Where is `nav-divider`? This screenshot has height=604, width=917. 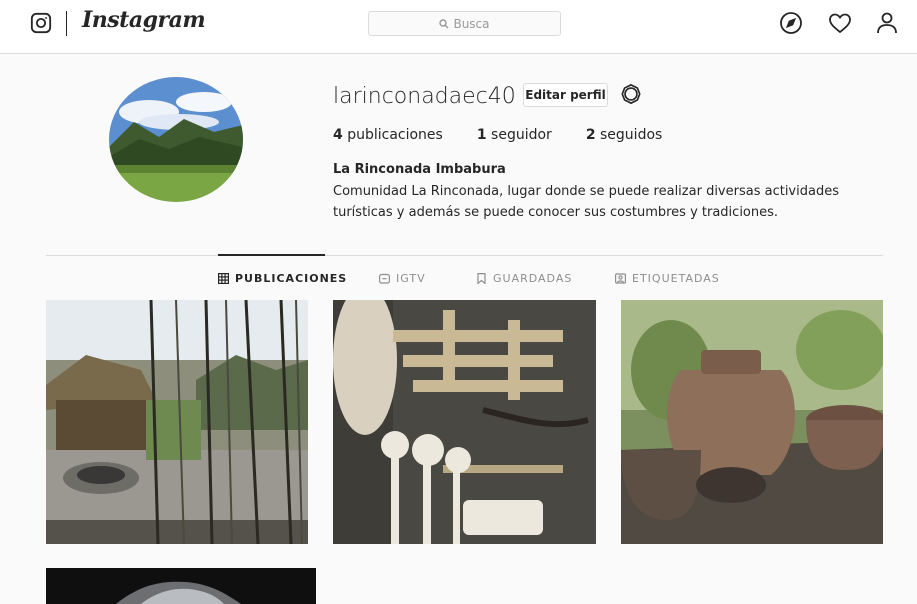
nav-divider is located at coordinates (66, 23).